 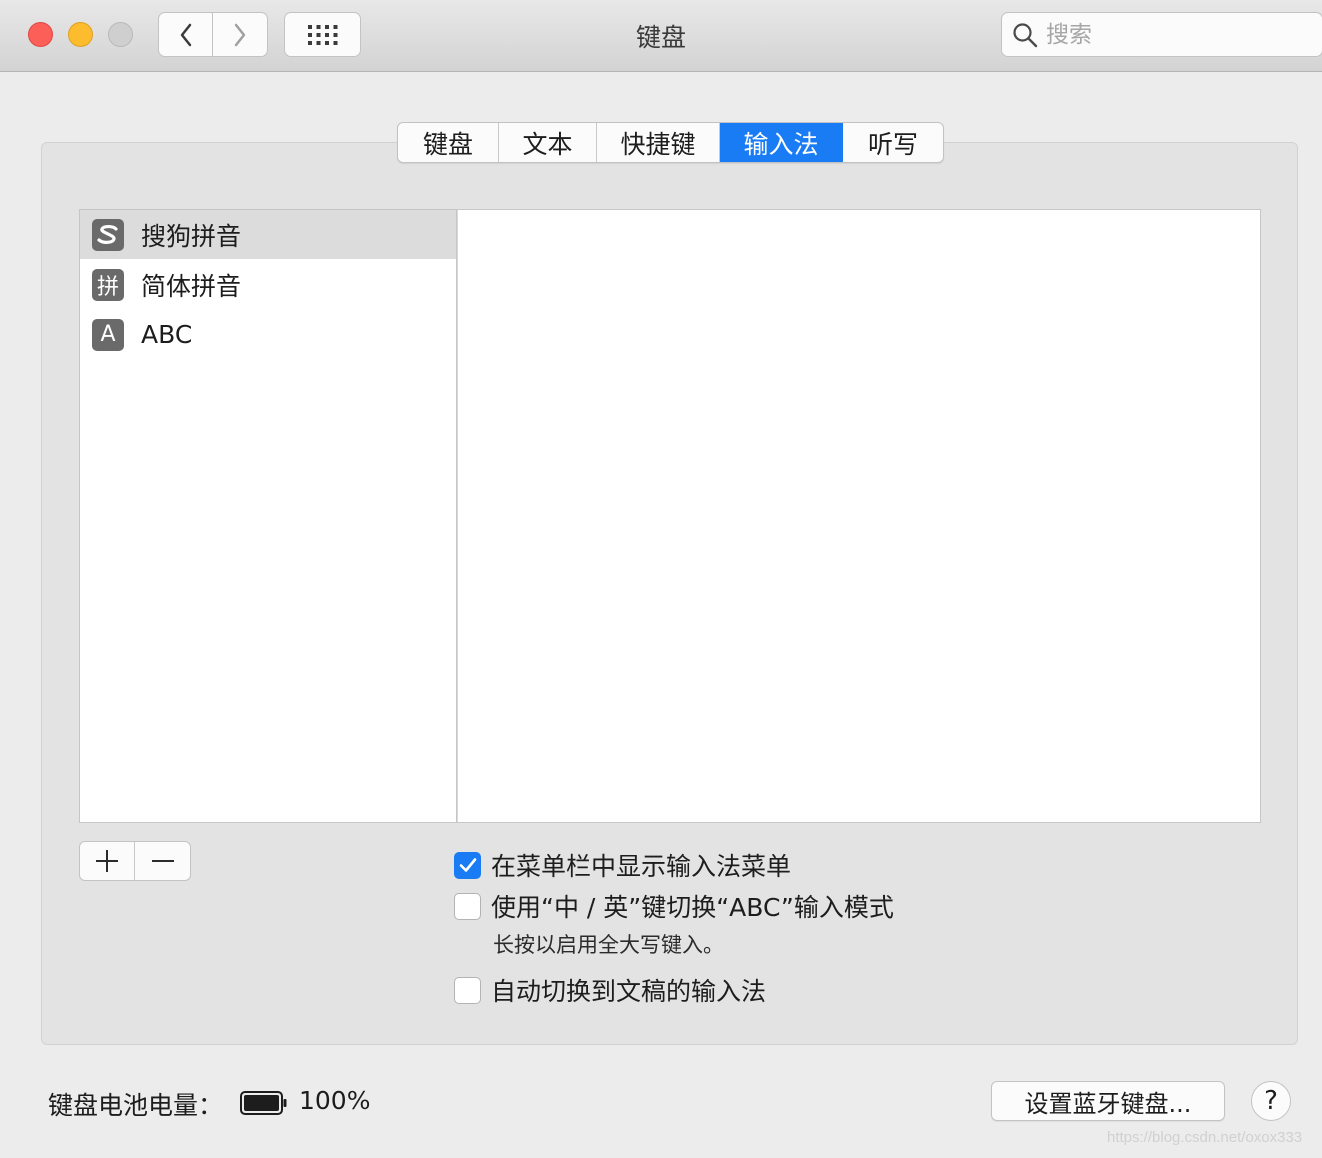 I want to click on abc-icon: A, so click(x=108, y=334).